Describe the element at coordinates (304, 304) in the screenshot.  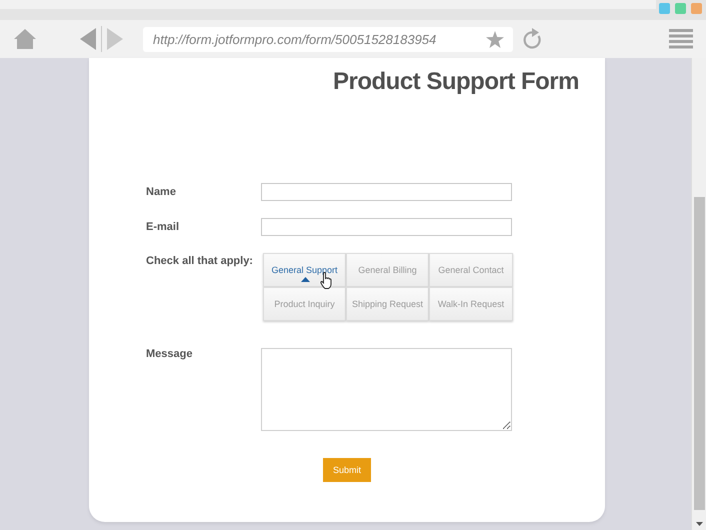
I see `option-button: Product Inquiry` at that location.